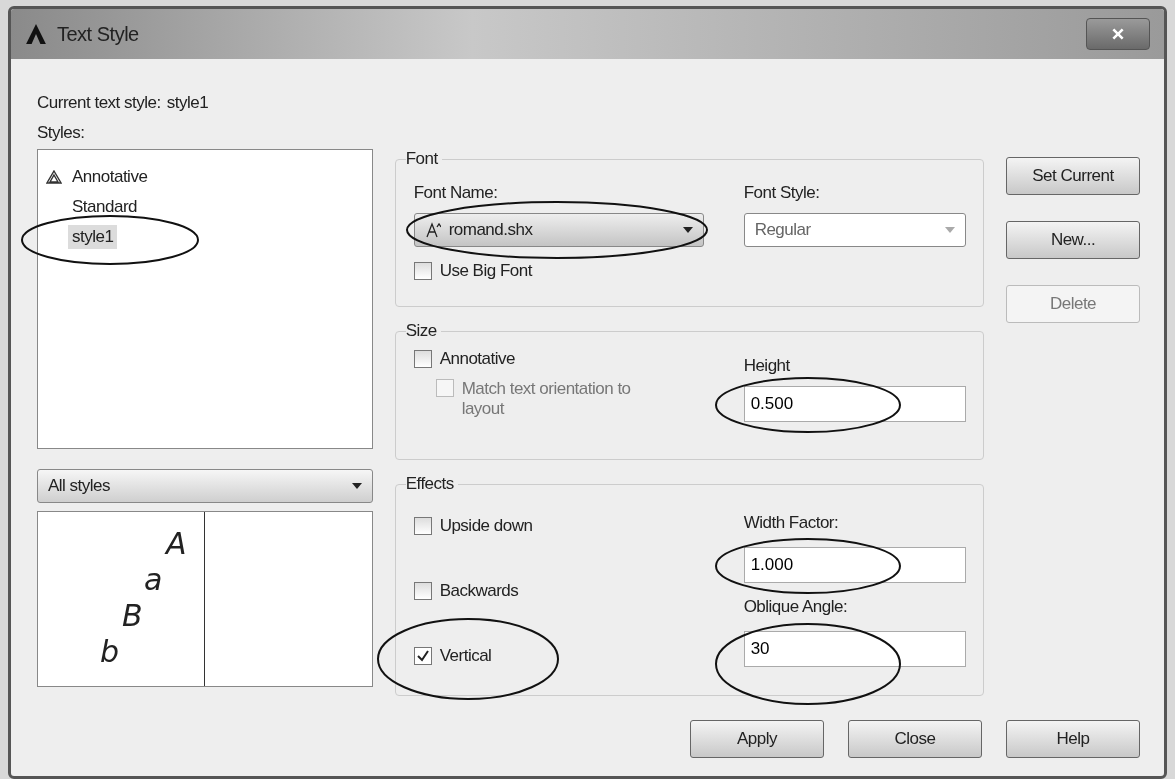 This screenshot has height=779, width=1175. I want to click on effect-label: Backwards, so click(479, 591).